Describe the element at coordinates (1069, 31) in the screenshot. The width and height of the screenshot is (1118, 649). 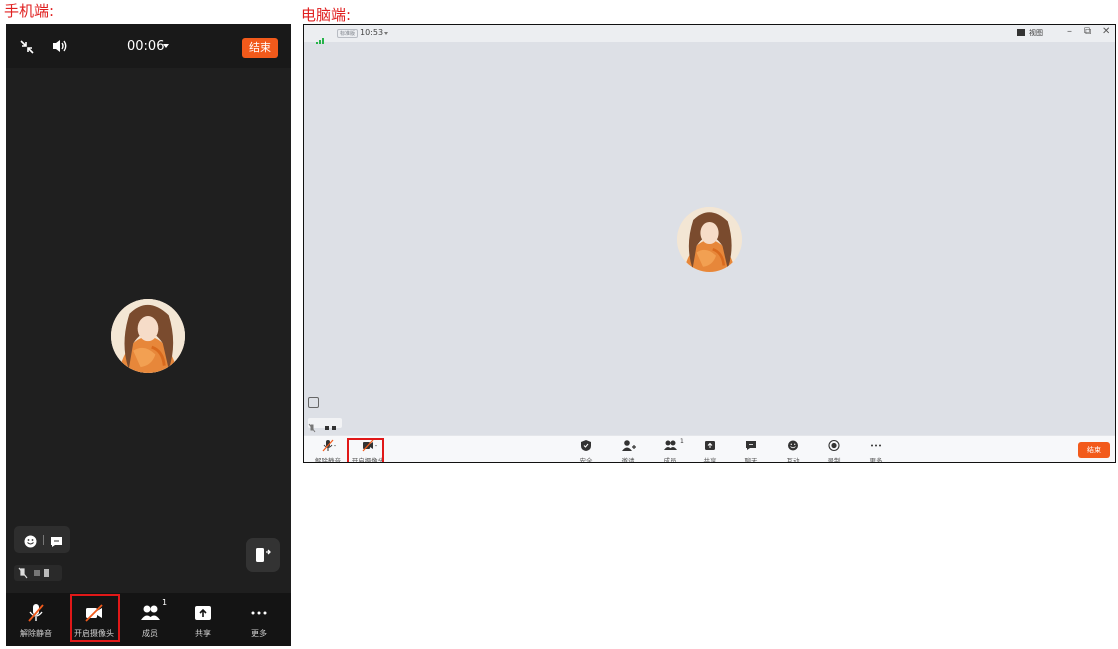
I see `minimize-icon: –` at that location.